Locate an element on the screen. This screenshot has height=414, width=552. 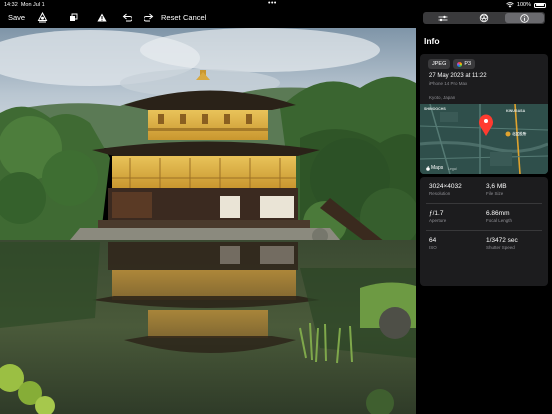
save-button: Save is located at coordinates (16, 17).